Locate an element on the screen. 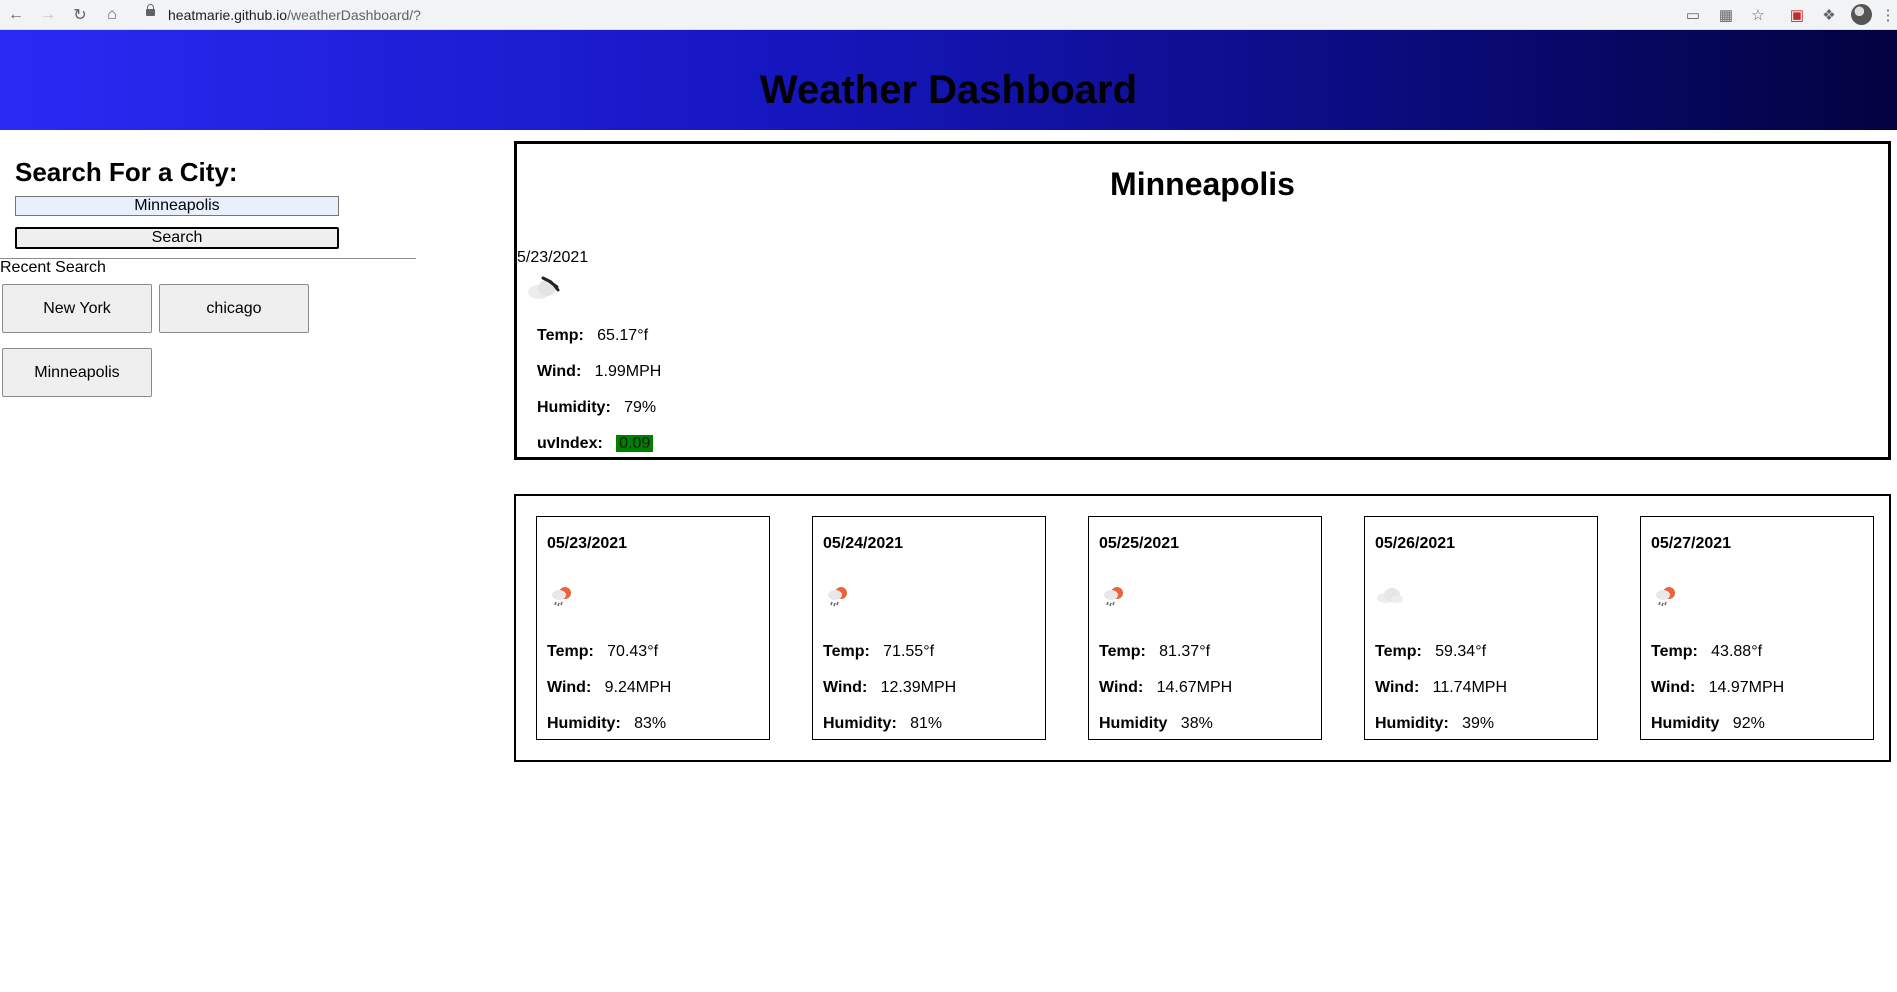  city-search-input is located at coordinates (177, 206).